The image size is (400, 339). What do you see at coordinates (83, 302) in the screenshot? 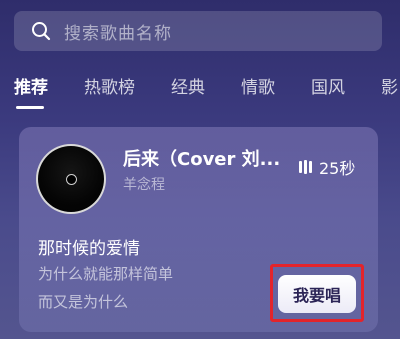
I see `lyric-line-3: 而又是为什么` at bounding box center [83, 302].